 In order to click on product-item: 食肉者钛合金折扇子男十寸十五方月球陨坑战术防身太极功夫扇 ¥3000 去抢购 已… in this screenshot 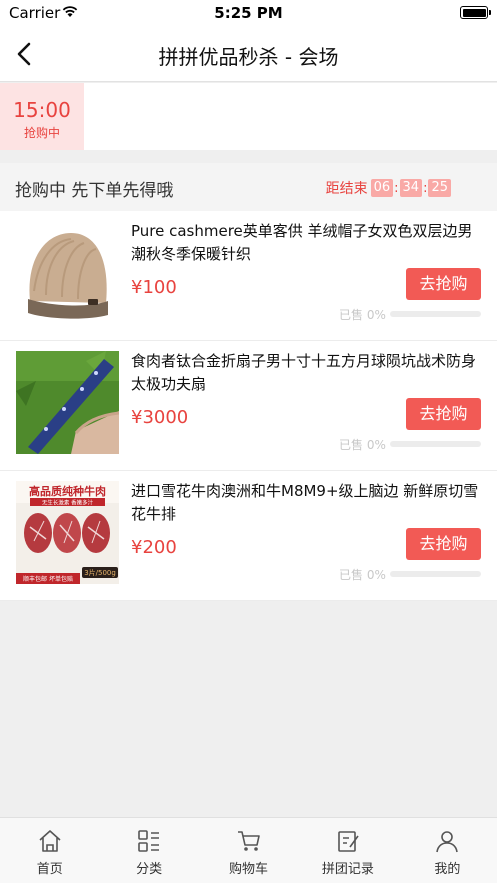, I will do `click(248, 406)`.